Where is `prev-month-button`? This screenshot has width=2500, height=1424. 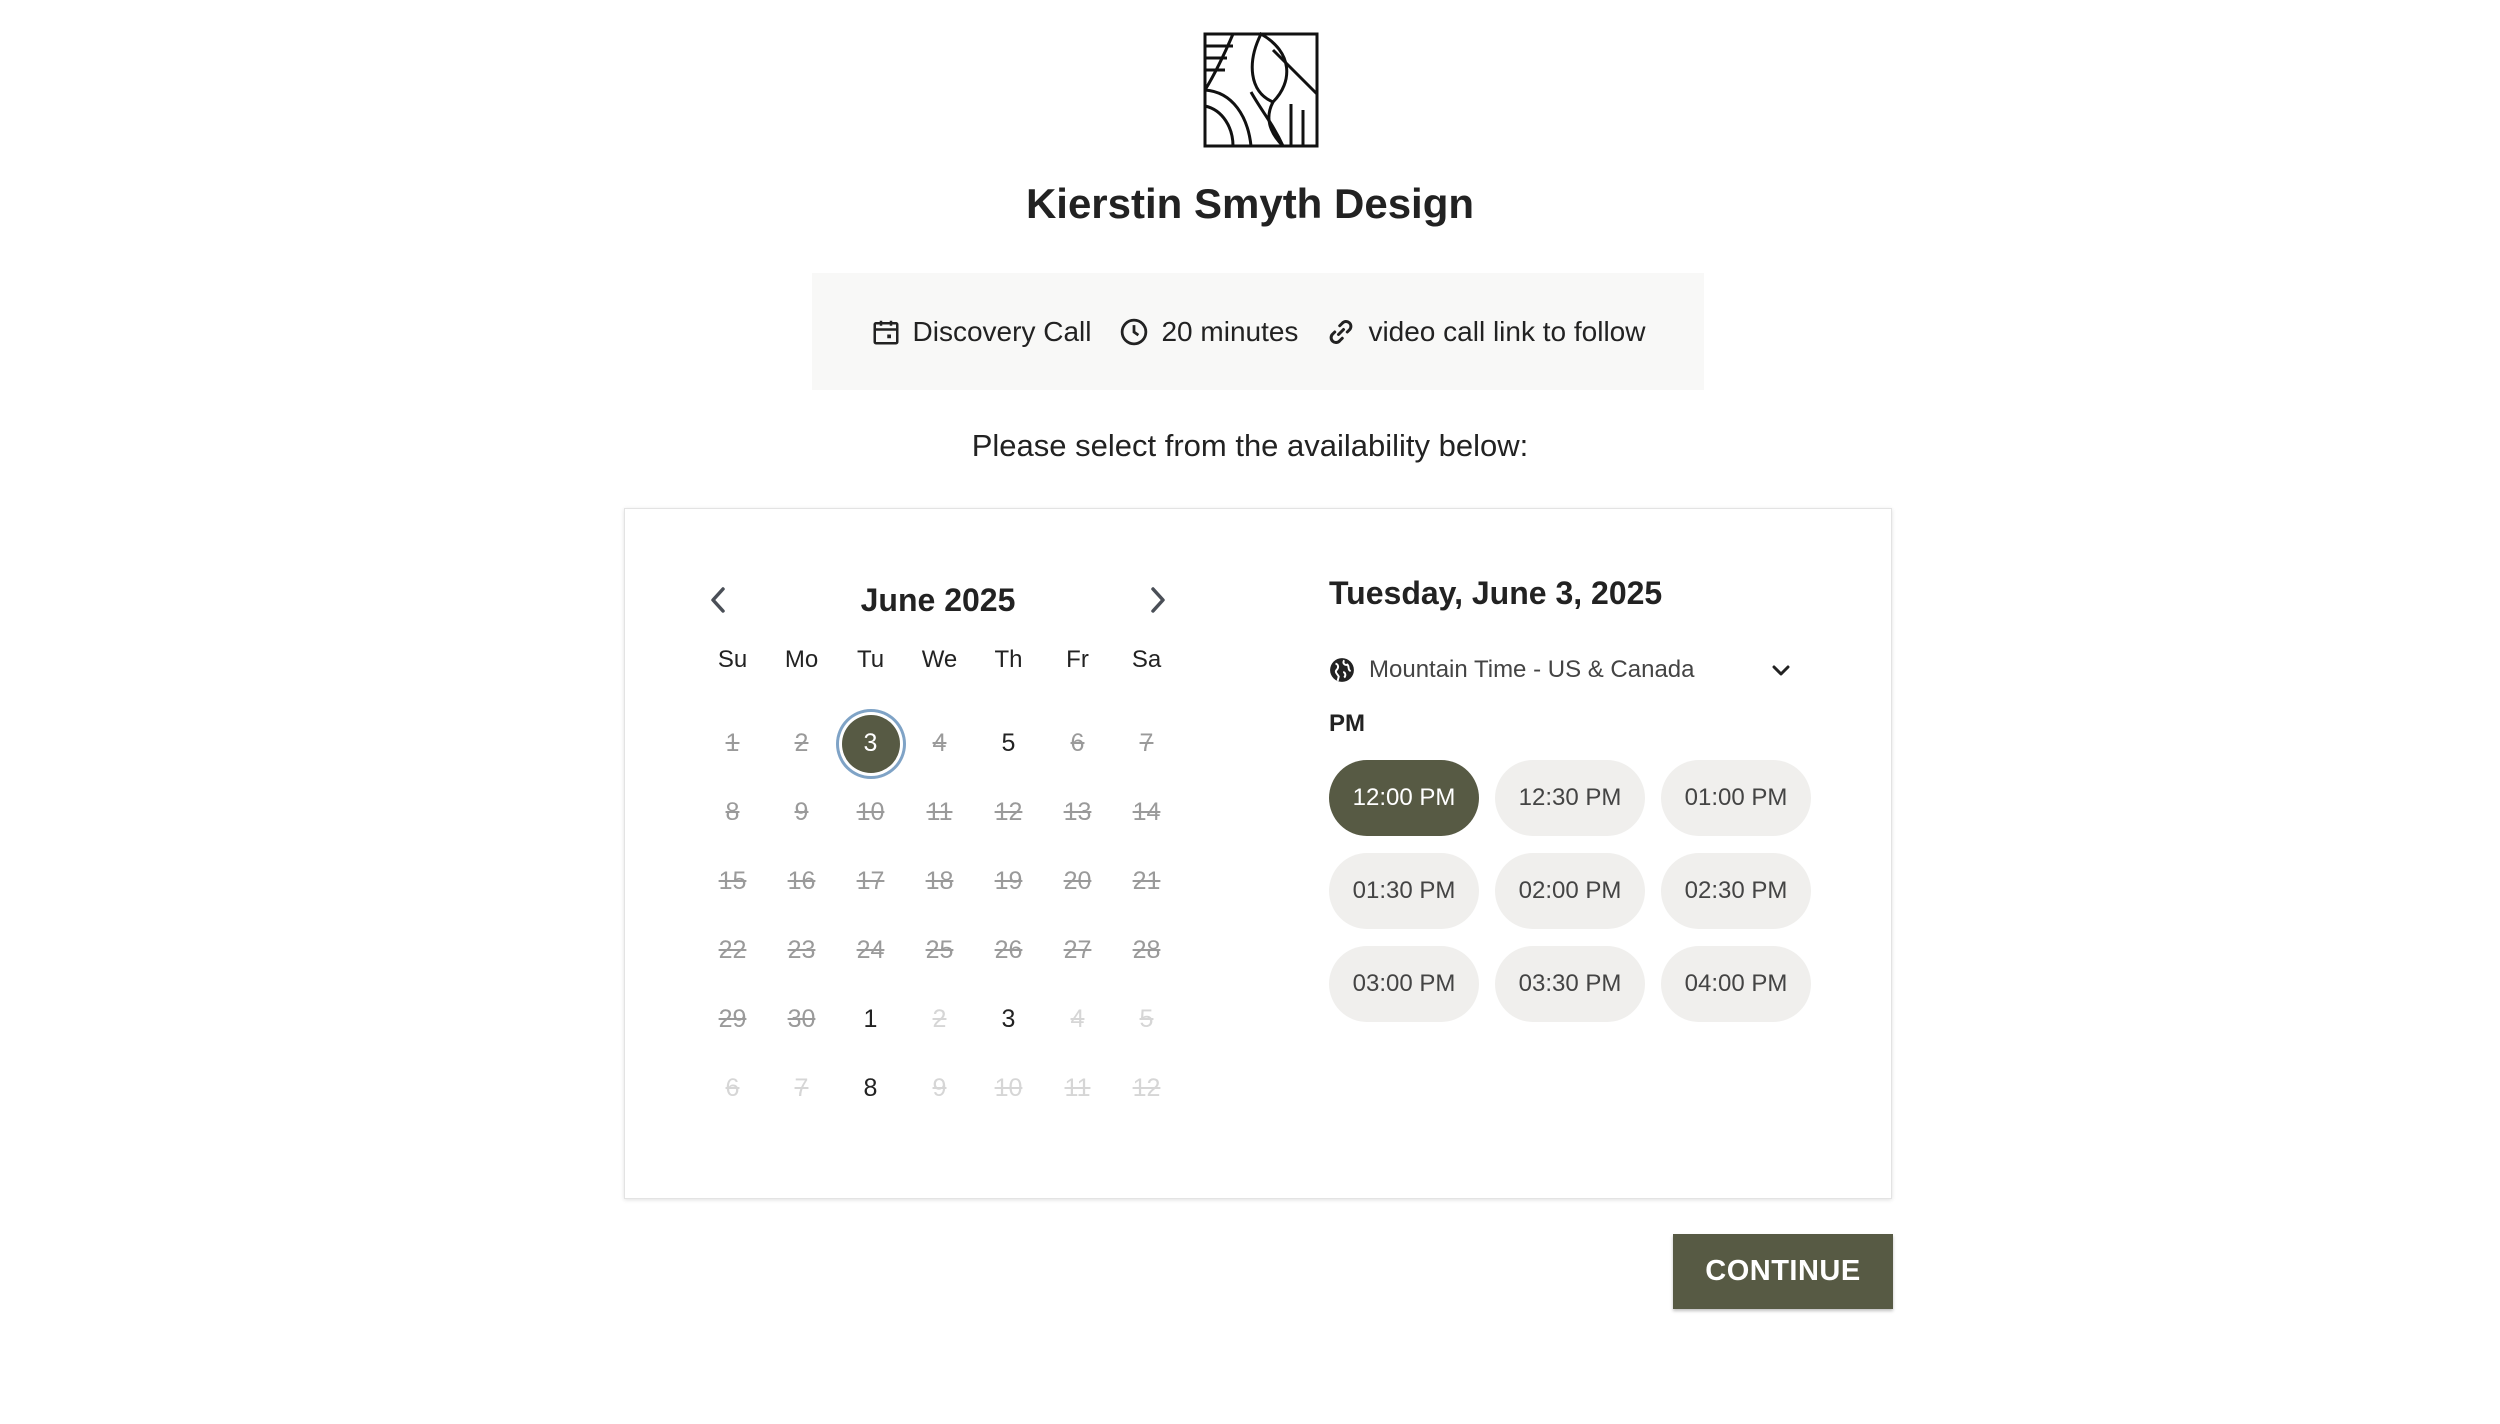
prev-month-button is located at coordinates (718, 600).